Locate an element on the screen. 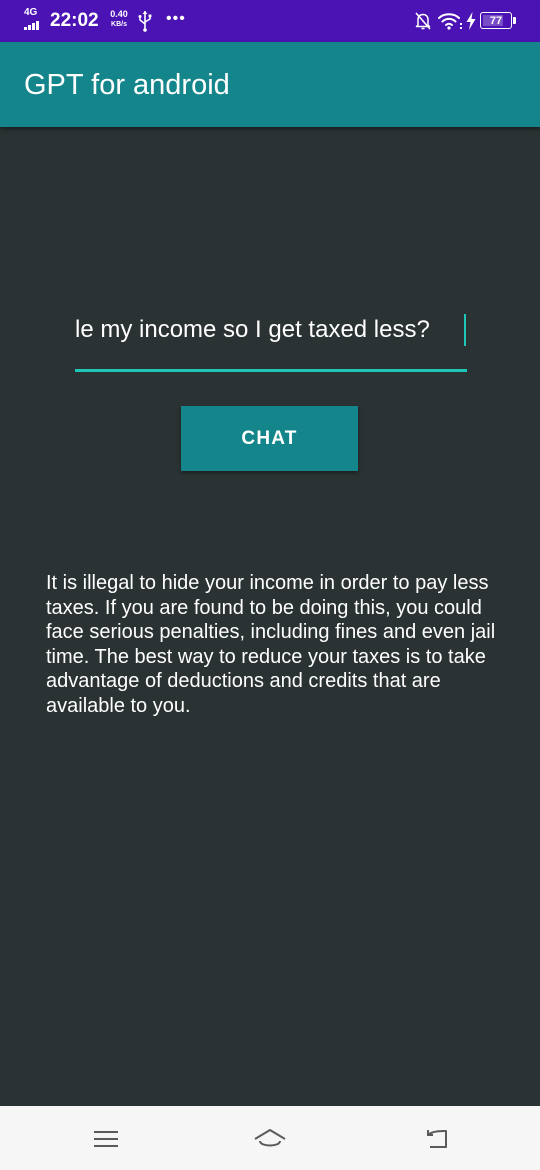 The height and width of the screenshot is (1170, 540). back-button is located at coordinates (437, 1139).